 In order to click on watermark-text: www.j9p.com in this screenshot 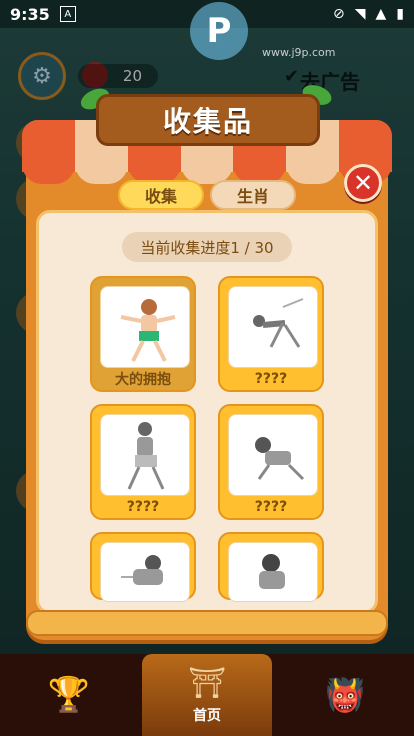, I will do `click(299, 52)`.